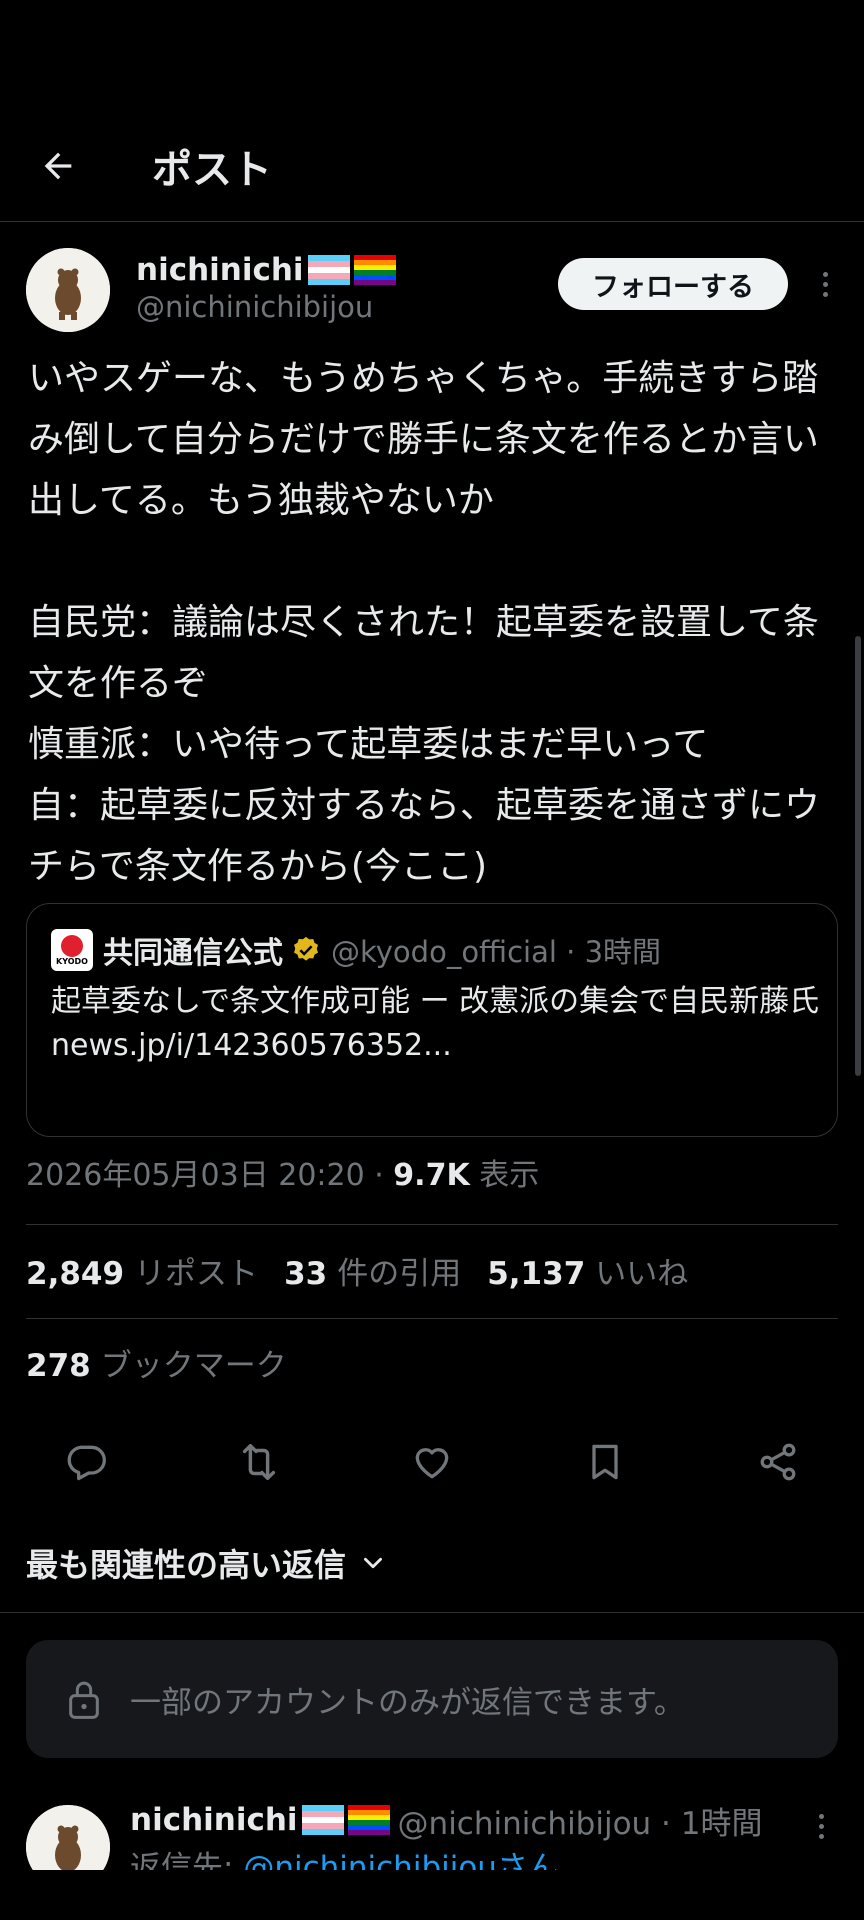 The height and width of the screenshot is (1920, 864). I want to click on reply-to-link: @nichinichibijouさん, so click(401, 1860).